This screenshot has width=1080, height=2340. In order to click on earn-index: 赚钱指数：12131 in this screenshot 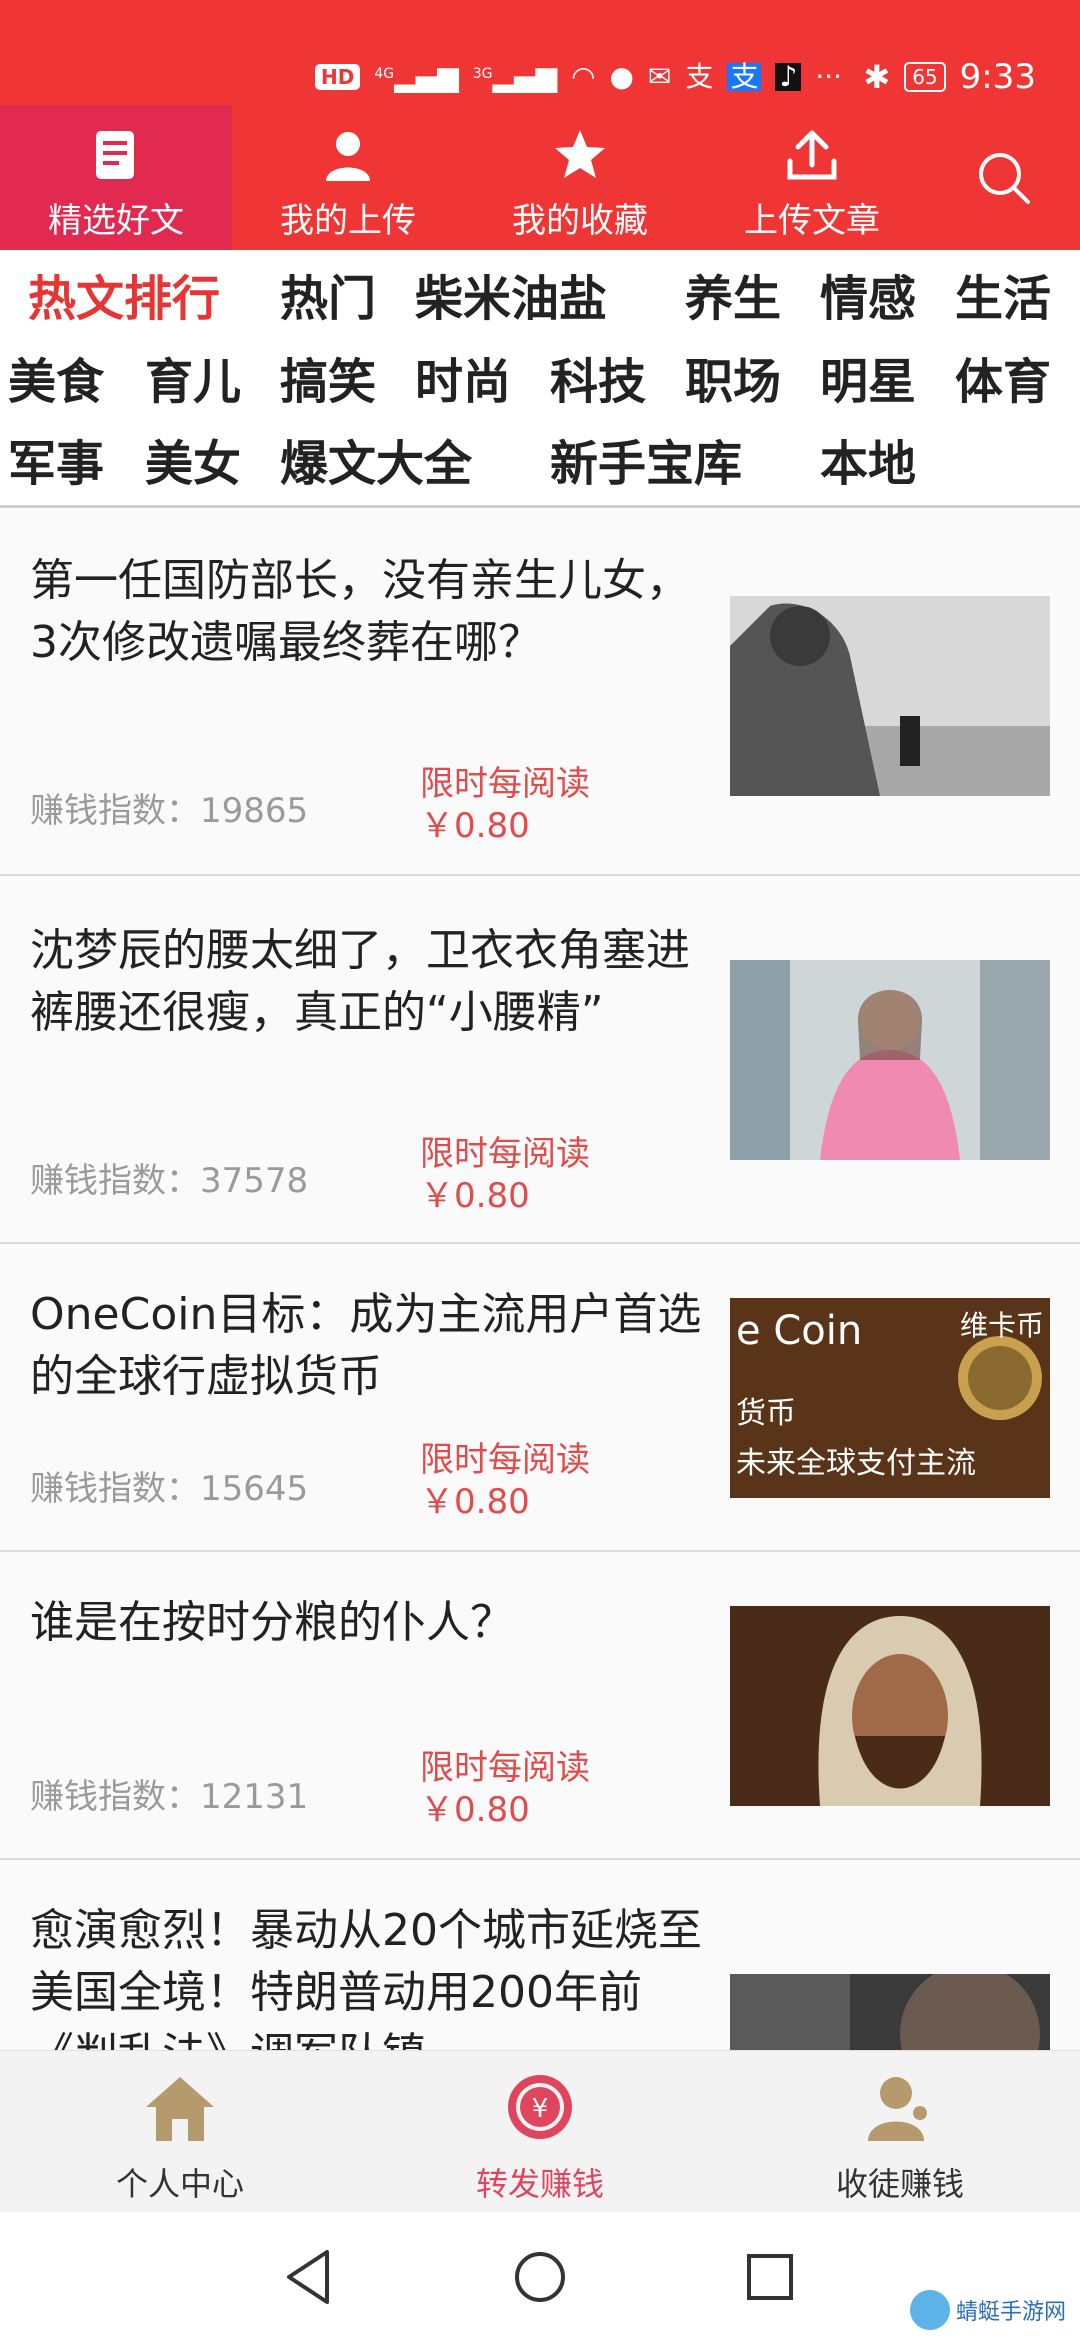, I will do `click(169, 1797)`.